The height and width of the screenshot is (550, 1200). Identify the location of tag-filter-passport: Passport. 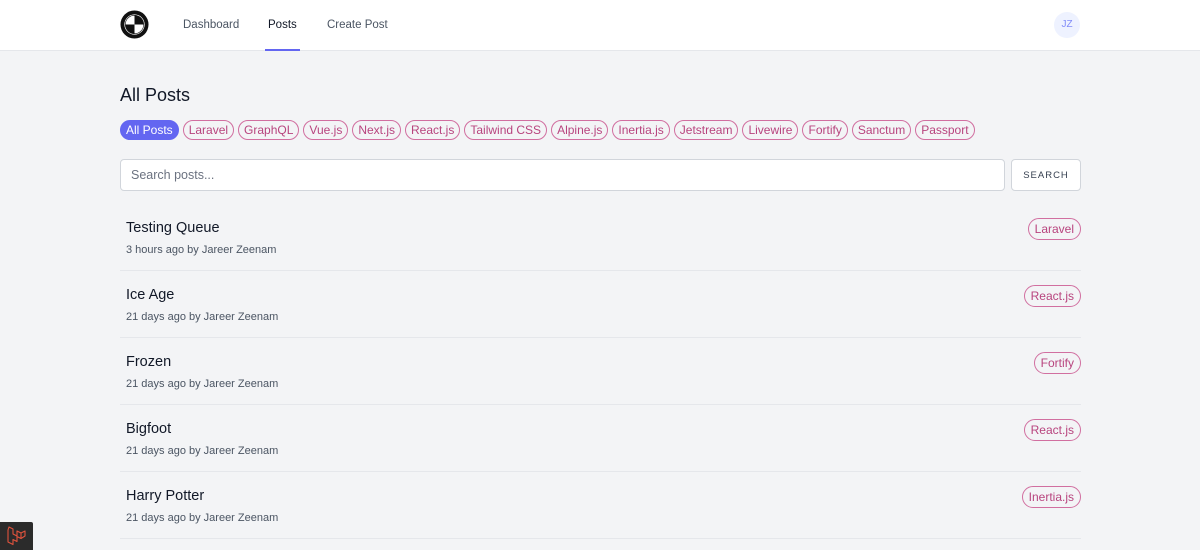
(945, 130).